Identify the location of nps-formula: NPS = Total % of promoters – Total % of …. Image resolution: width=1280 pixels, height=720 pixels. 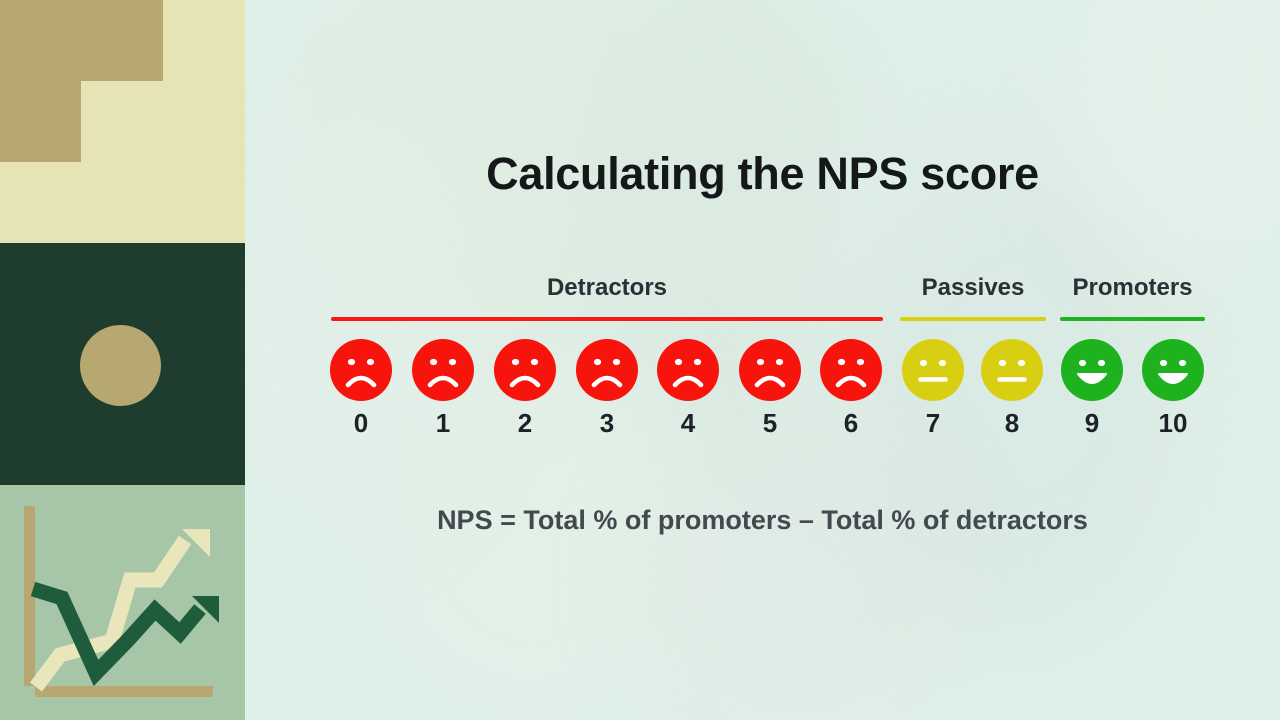
(762, 520).